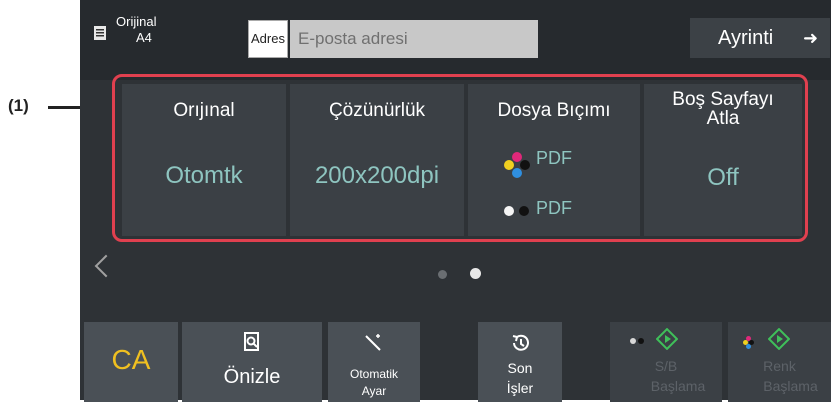 This screenshot has width=831, height=408. What do you see at coordinates (414, 39) in the screenshot?
I see `email-address-field: E-posta adresi` at bounding box center [414, 39].